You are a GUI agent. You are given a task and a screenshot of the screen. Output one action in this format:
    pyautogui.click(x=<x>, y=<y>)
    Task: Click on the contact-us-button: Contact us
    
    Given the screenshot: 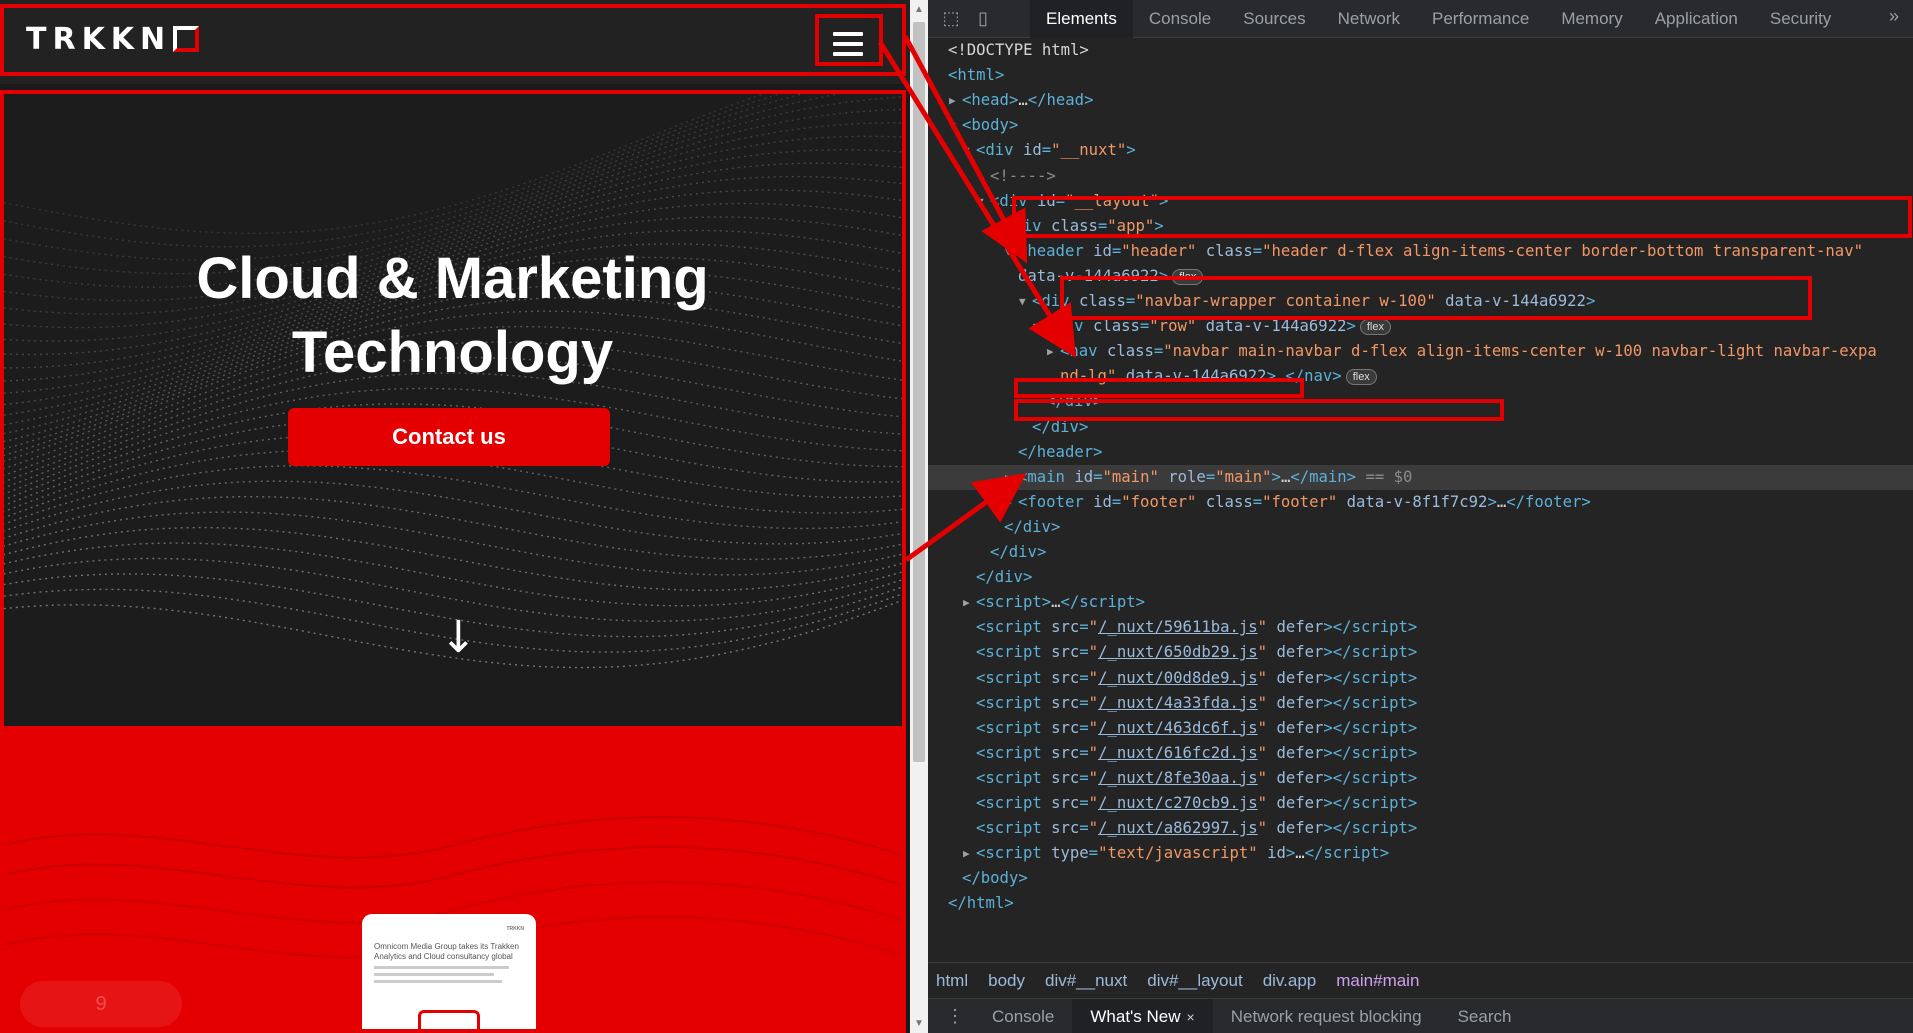 What is the action you would take?
    pyautogui.click(x=449, y=437)
    